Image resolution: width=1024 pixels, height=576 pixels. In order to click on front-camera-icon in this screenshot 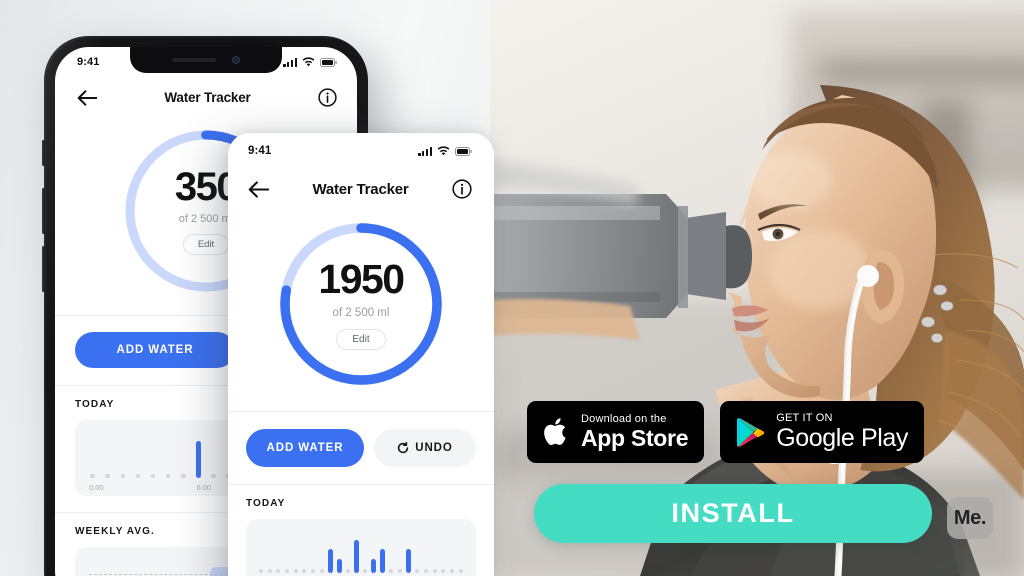, I will do `click(236, 60)`.